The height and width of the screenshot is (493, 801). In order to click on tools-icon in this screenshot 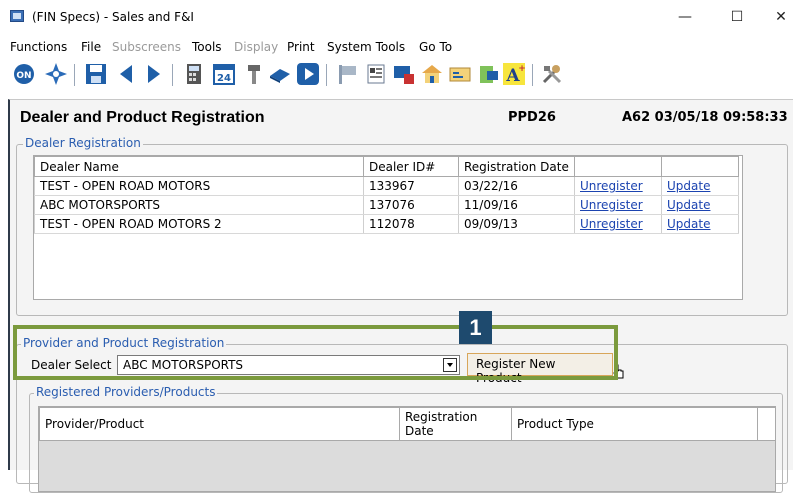, I will do `click(552, 74)`.